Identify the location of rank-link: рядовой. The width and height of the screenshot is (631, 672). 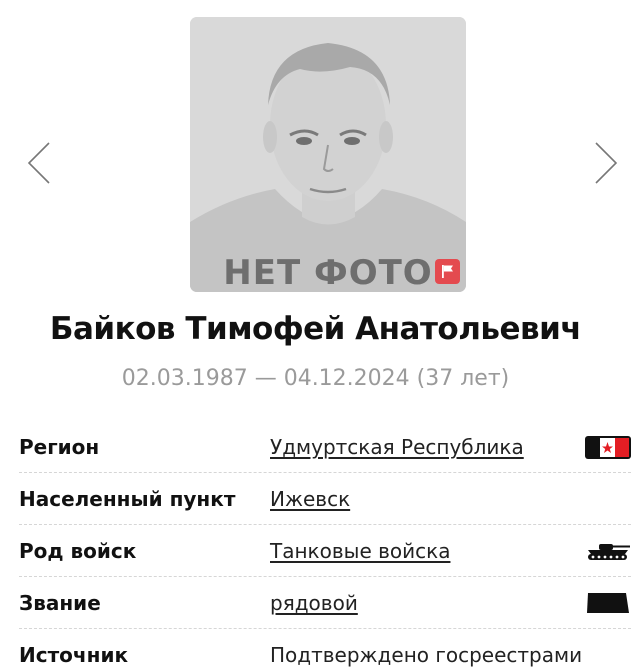
(314, 603).